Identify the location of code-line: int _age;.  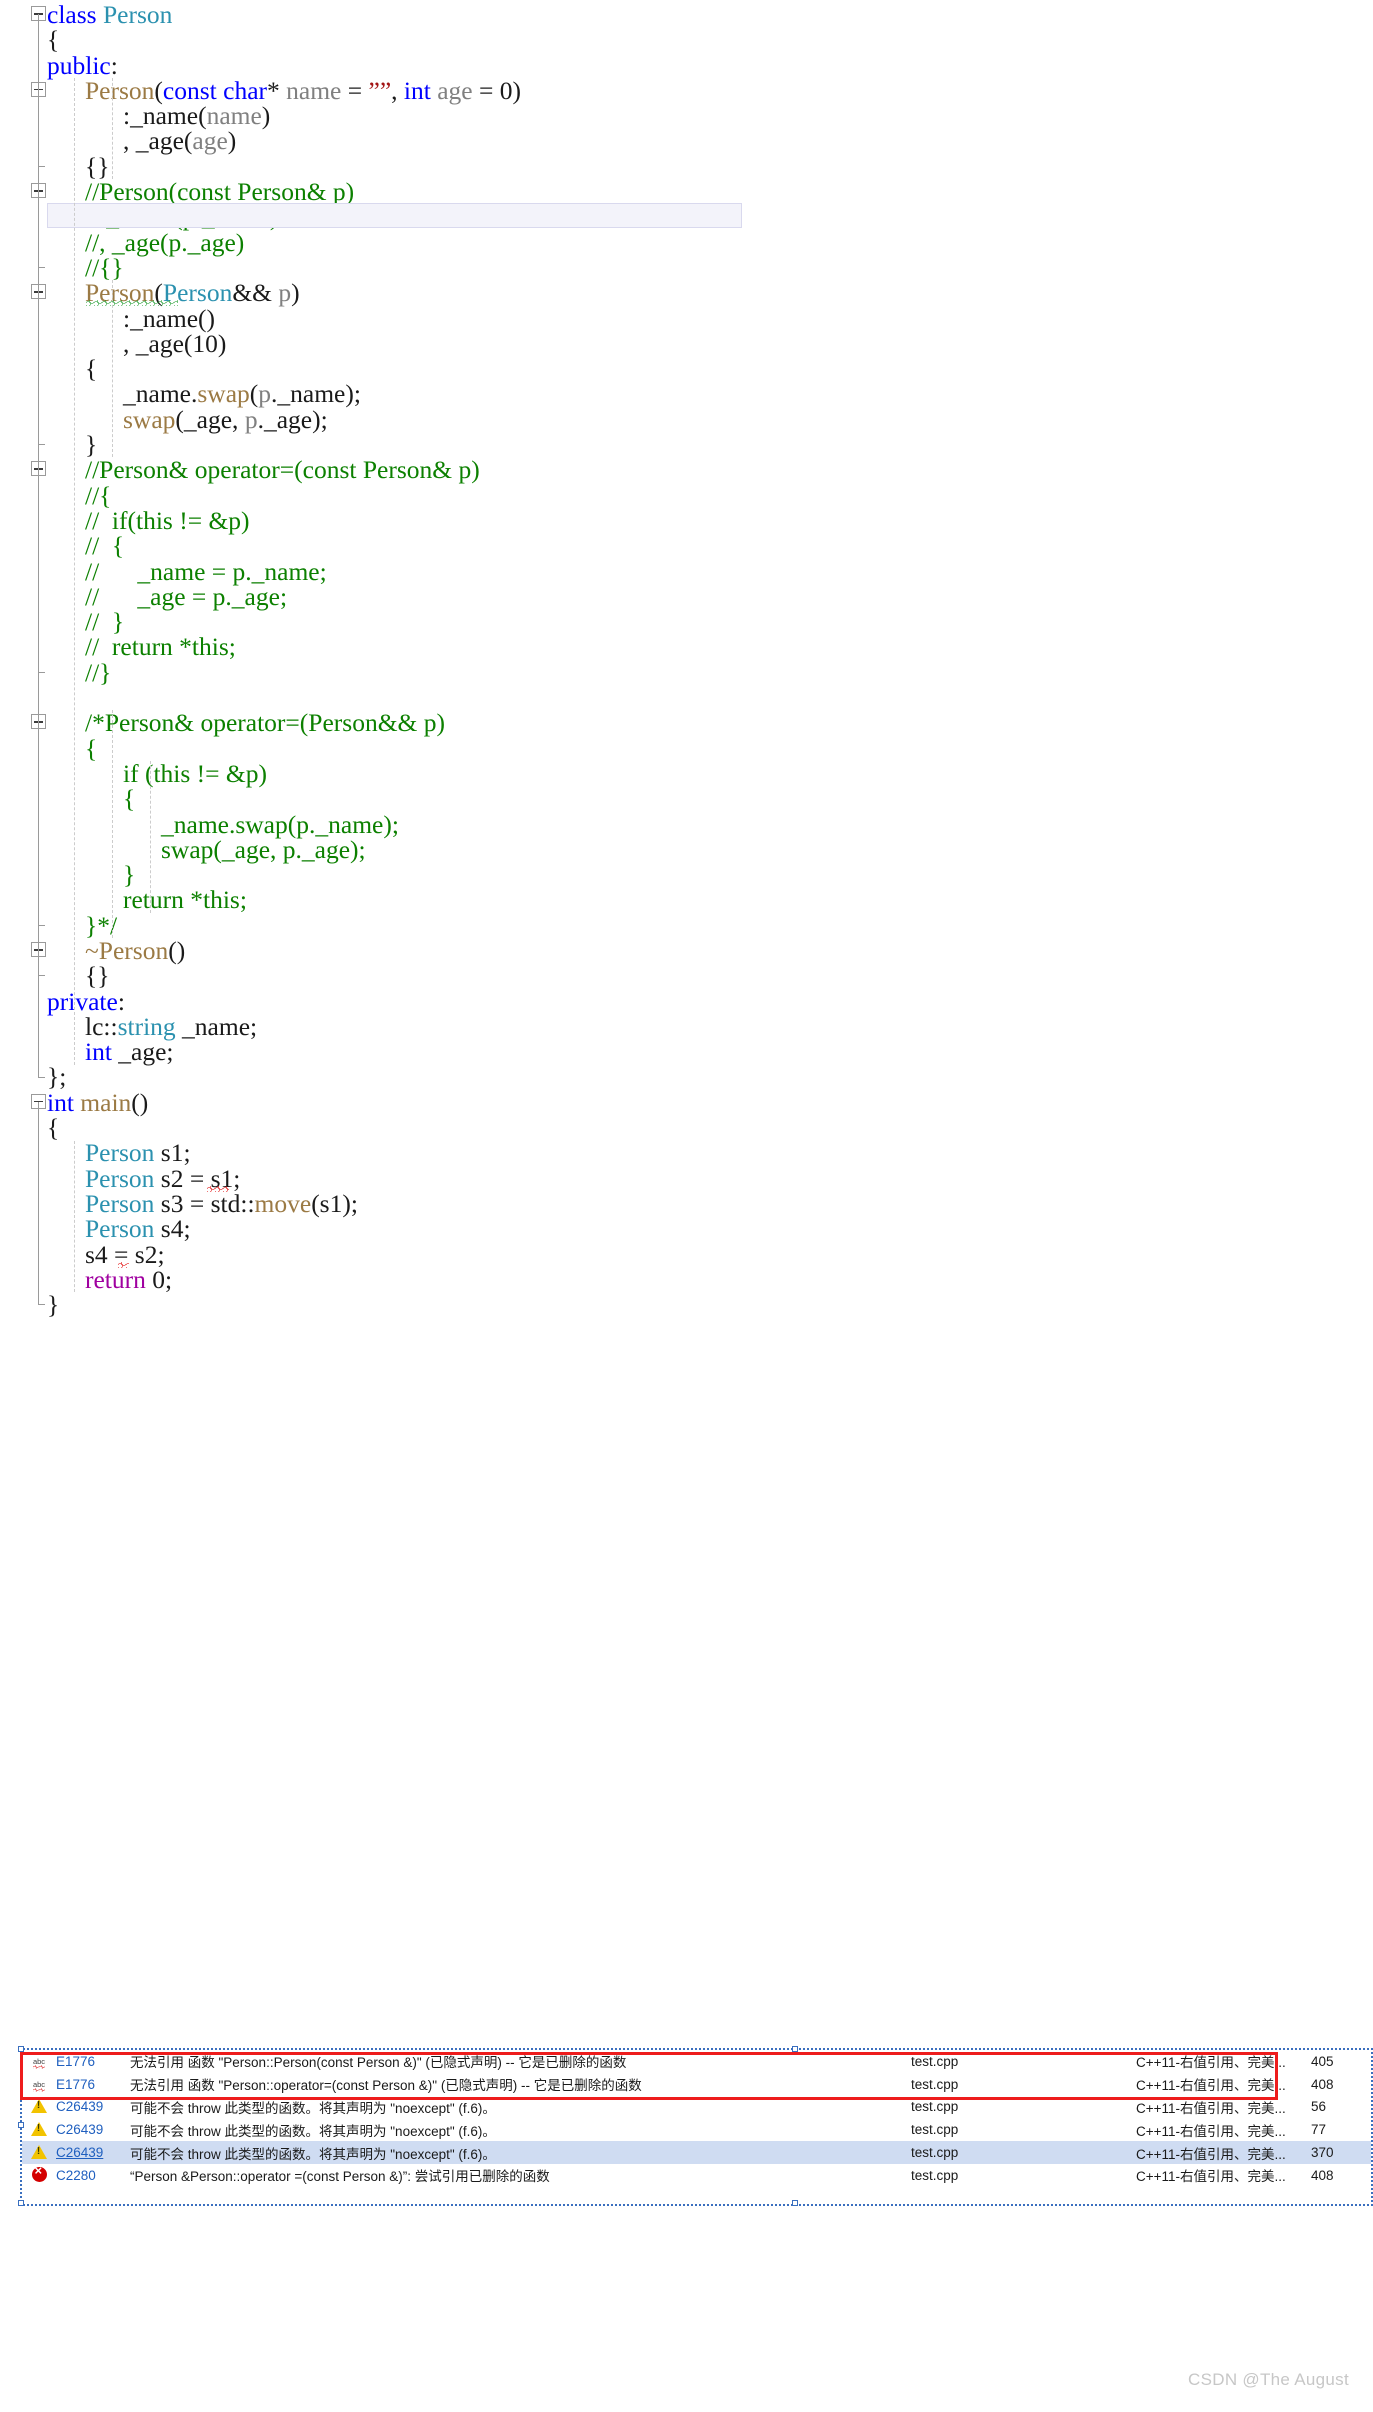
(686, 1052).